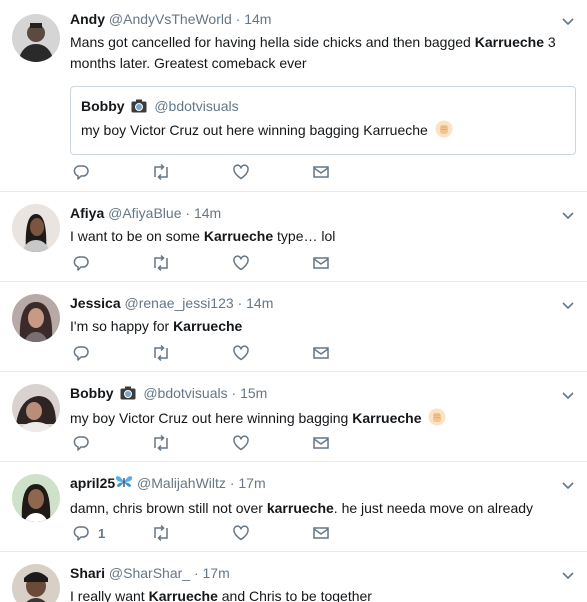  What do you see at coordinates (103, 106) in the screenshot?
I see `quote-display-name: Bobby` at bounding box center [103, 106].